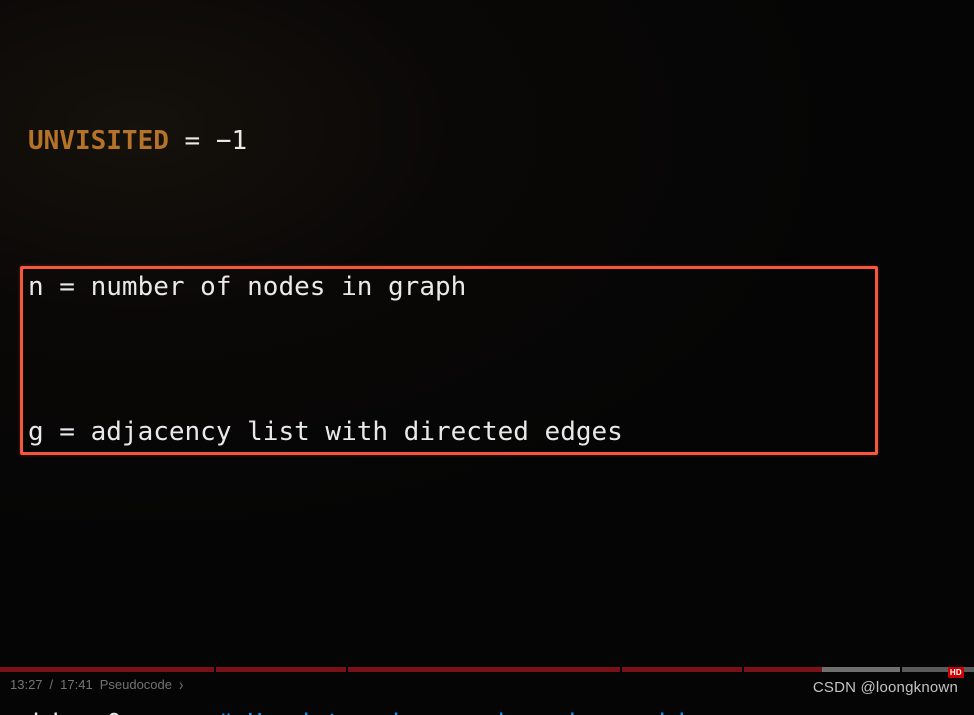  Describe the element at coordinates (181, 684) in the screenshot. I see `chevron-right-icon: ›` at that location.